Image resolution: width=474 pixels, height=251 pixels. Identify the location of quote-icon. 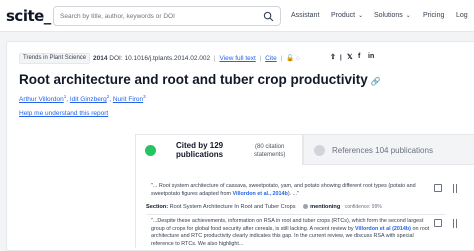
(150, 150).